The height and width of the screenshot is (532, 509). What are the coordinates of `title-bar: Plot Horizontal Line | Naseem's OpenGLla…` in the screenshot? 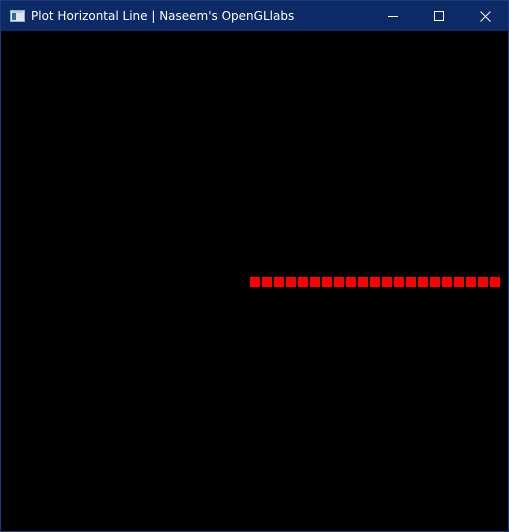 It's located at (254, 16).